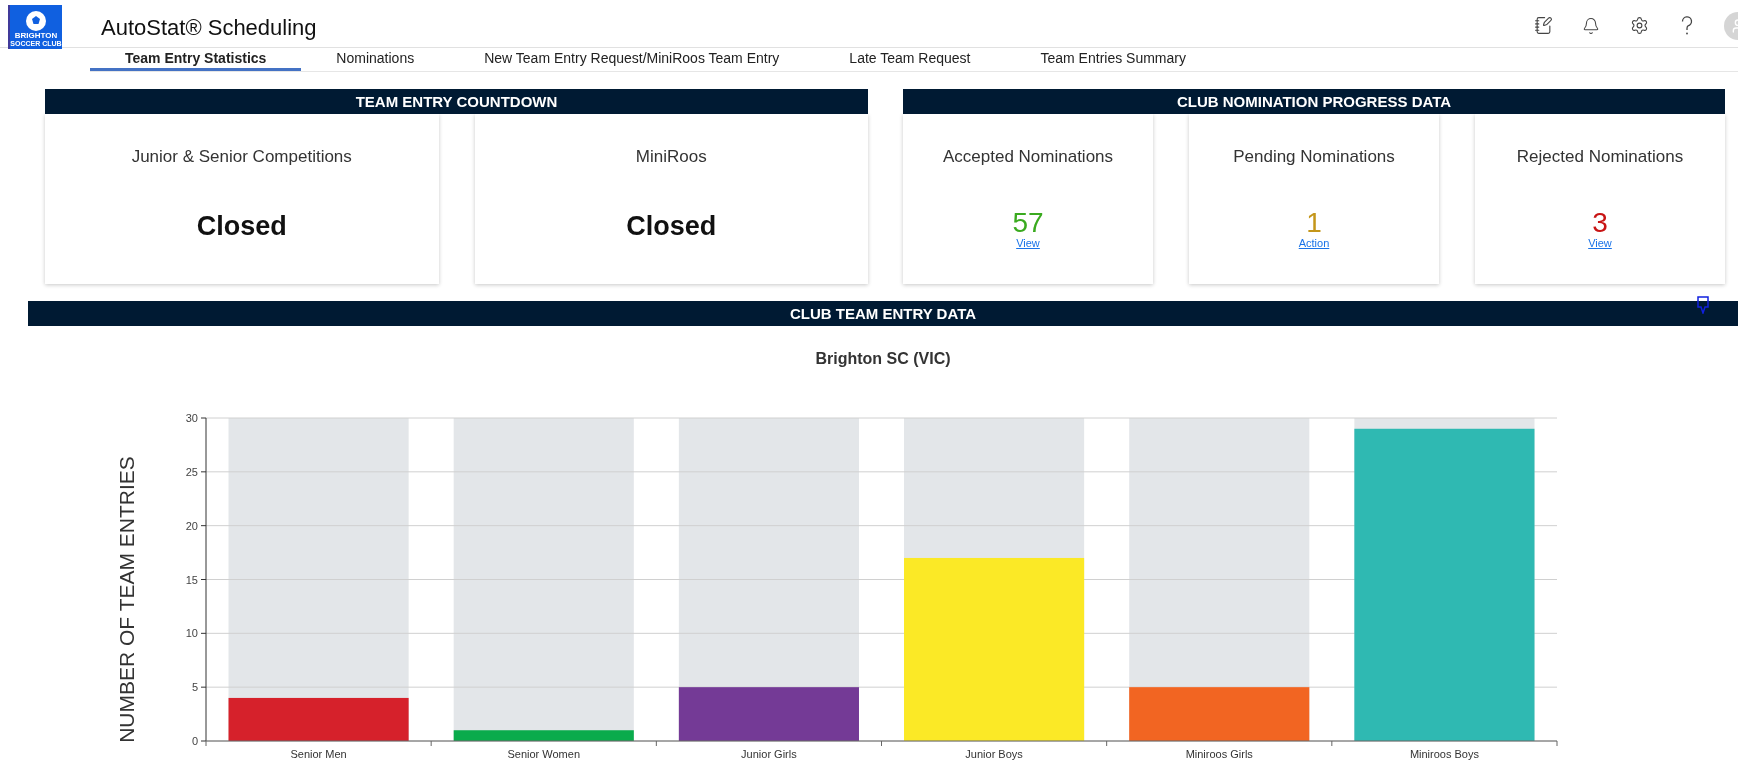 This screenshot has width=1738, height=774. I want to click on app-title: AutoStat® Scheduling, so click(209, 27).